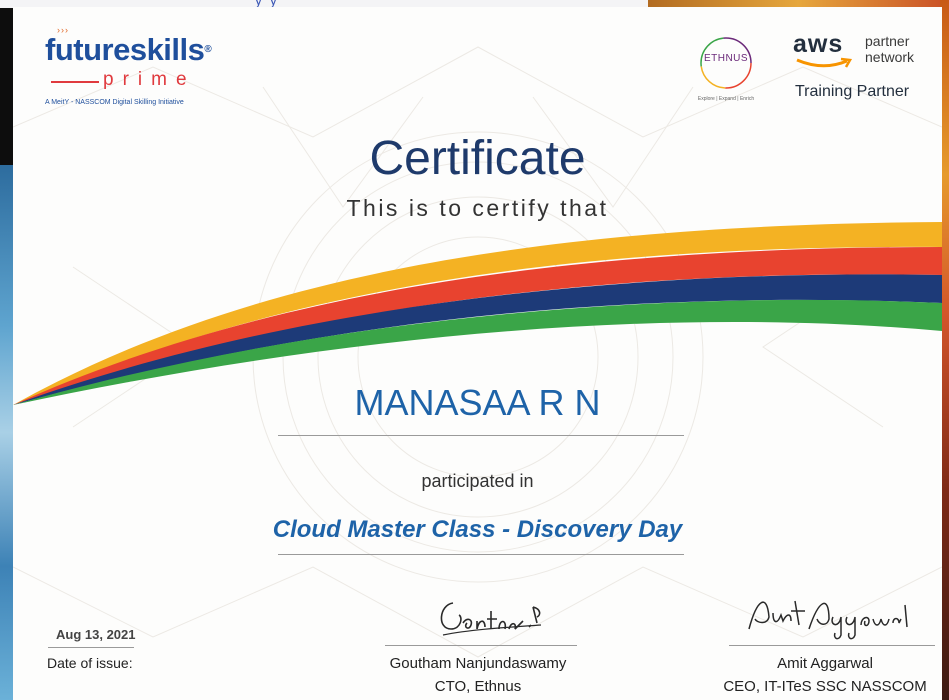  I want to click on aws-partner-logo: aws partner network Training Partner, so click(853, 65).